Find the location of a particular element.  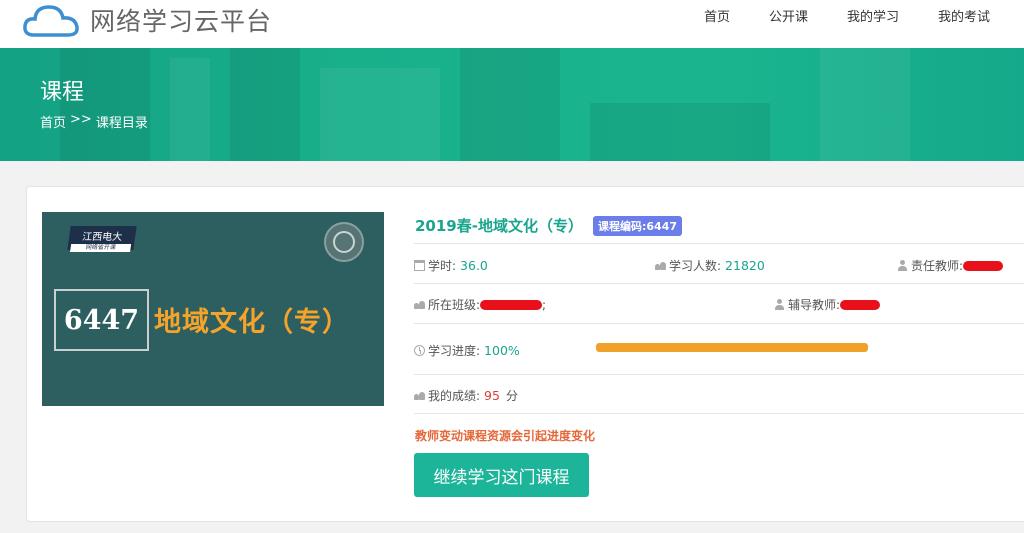

tutor-label: 辅导教师: is located at coordinates (814, 305).